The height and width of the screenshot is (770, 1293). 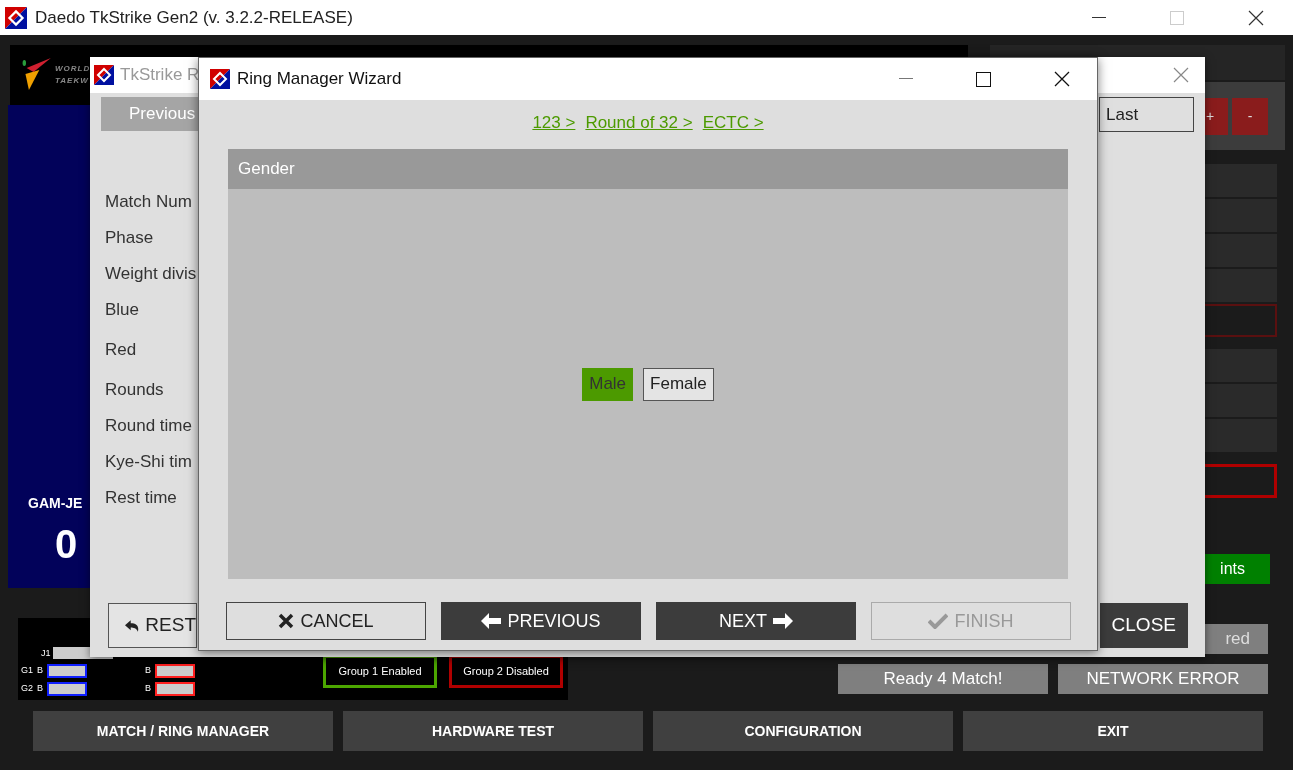 I want to click on status-label: NETWORK ERROR, so click(x=1163, y=679).